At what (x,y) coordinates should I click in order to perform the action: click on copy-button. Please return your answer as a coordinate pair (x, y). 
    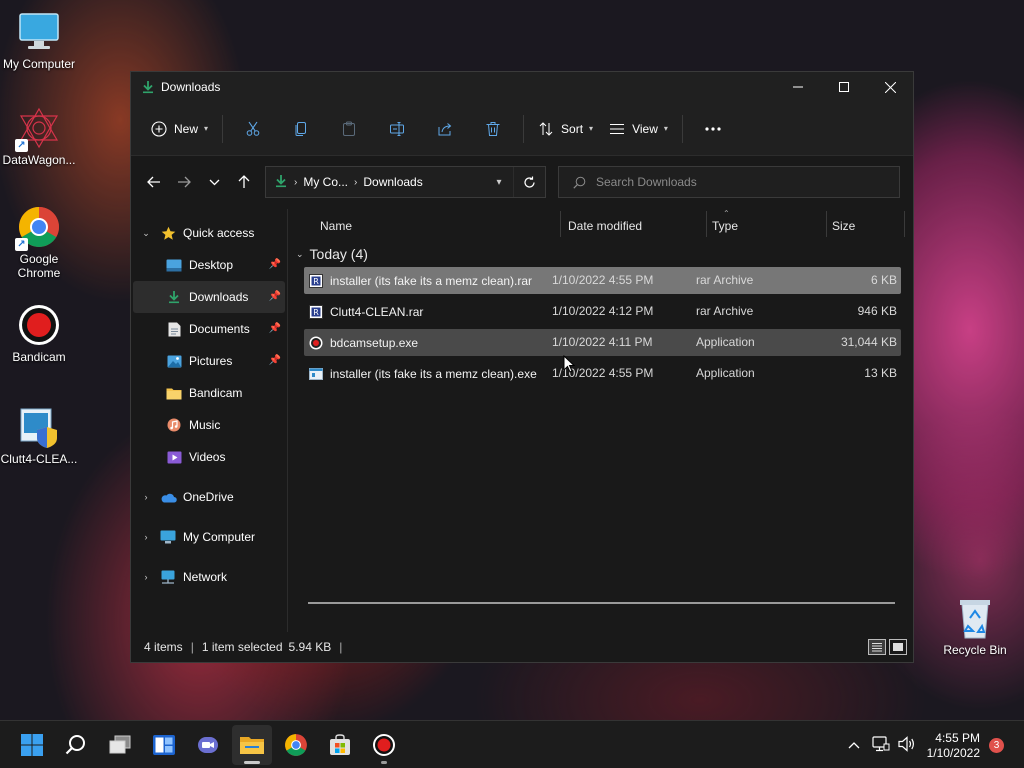
    Looking at the image, I should click on (301, 129).